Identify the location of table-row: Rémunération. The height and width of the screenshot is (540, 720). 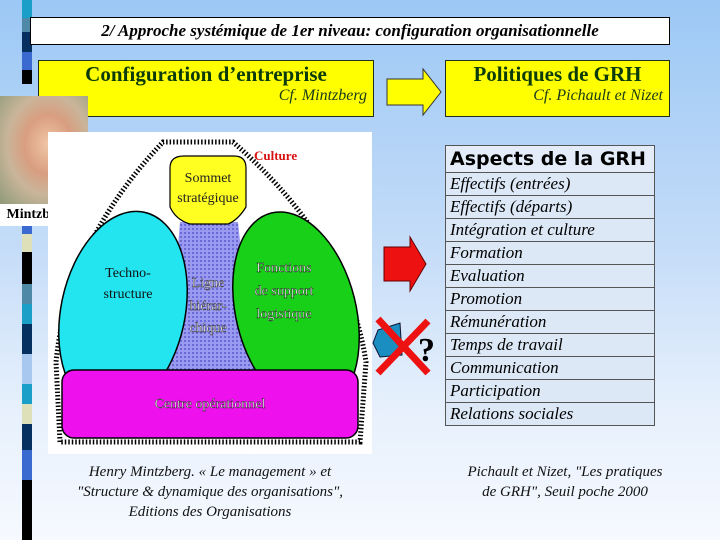
(550, 322).